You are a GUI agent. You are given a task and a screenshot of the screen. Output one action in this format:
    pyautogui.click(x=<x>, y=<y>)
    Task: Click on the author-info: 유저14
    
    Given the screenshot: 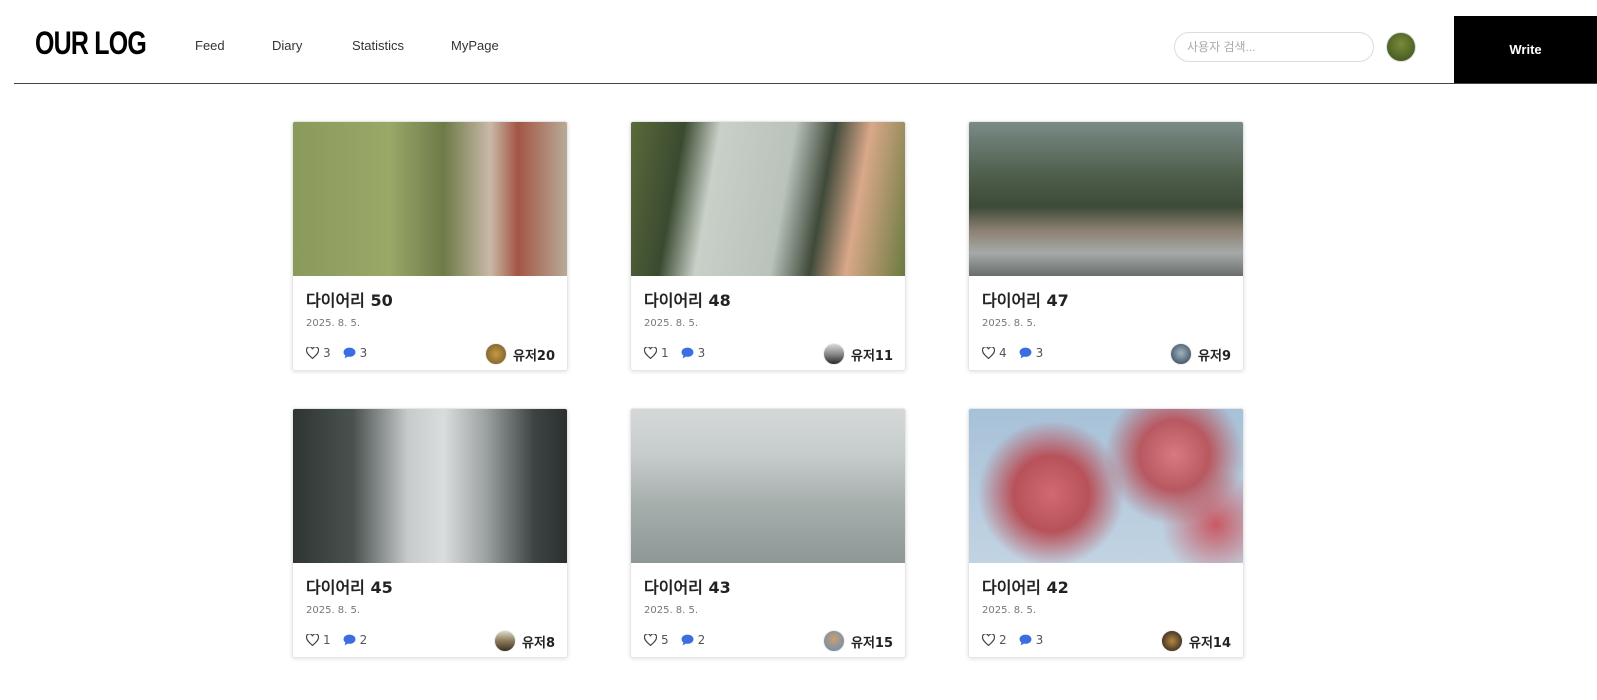 What is the action you would take?
    pyautogui.click(x=1195, y=641)
    